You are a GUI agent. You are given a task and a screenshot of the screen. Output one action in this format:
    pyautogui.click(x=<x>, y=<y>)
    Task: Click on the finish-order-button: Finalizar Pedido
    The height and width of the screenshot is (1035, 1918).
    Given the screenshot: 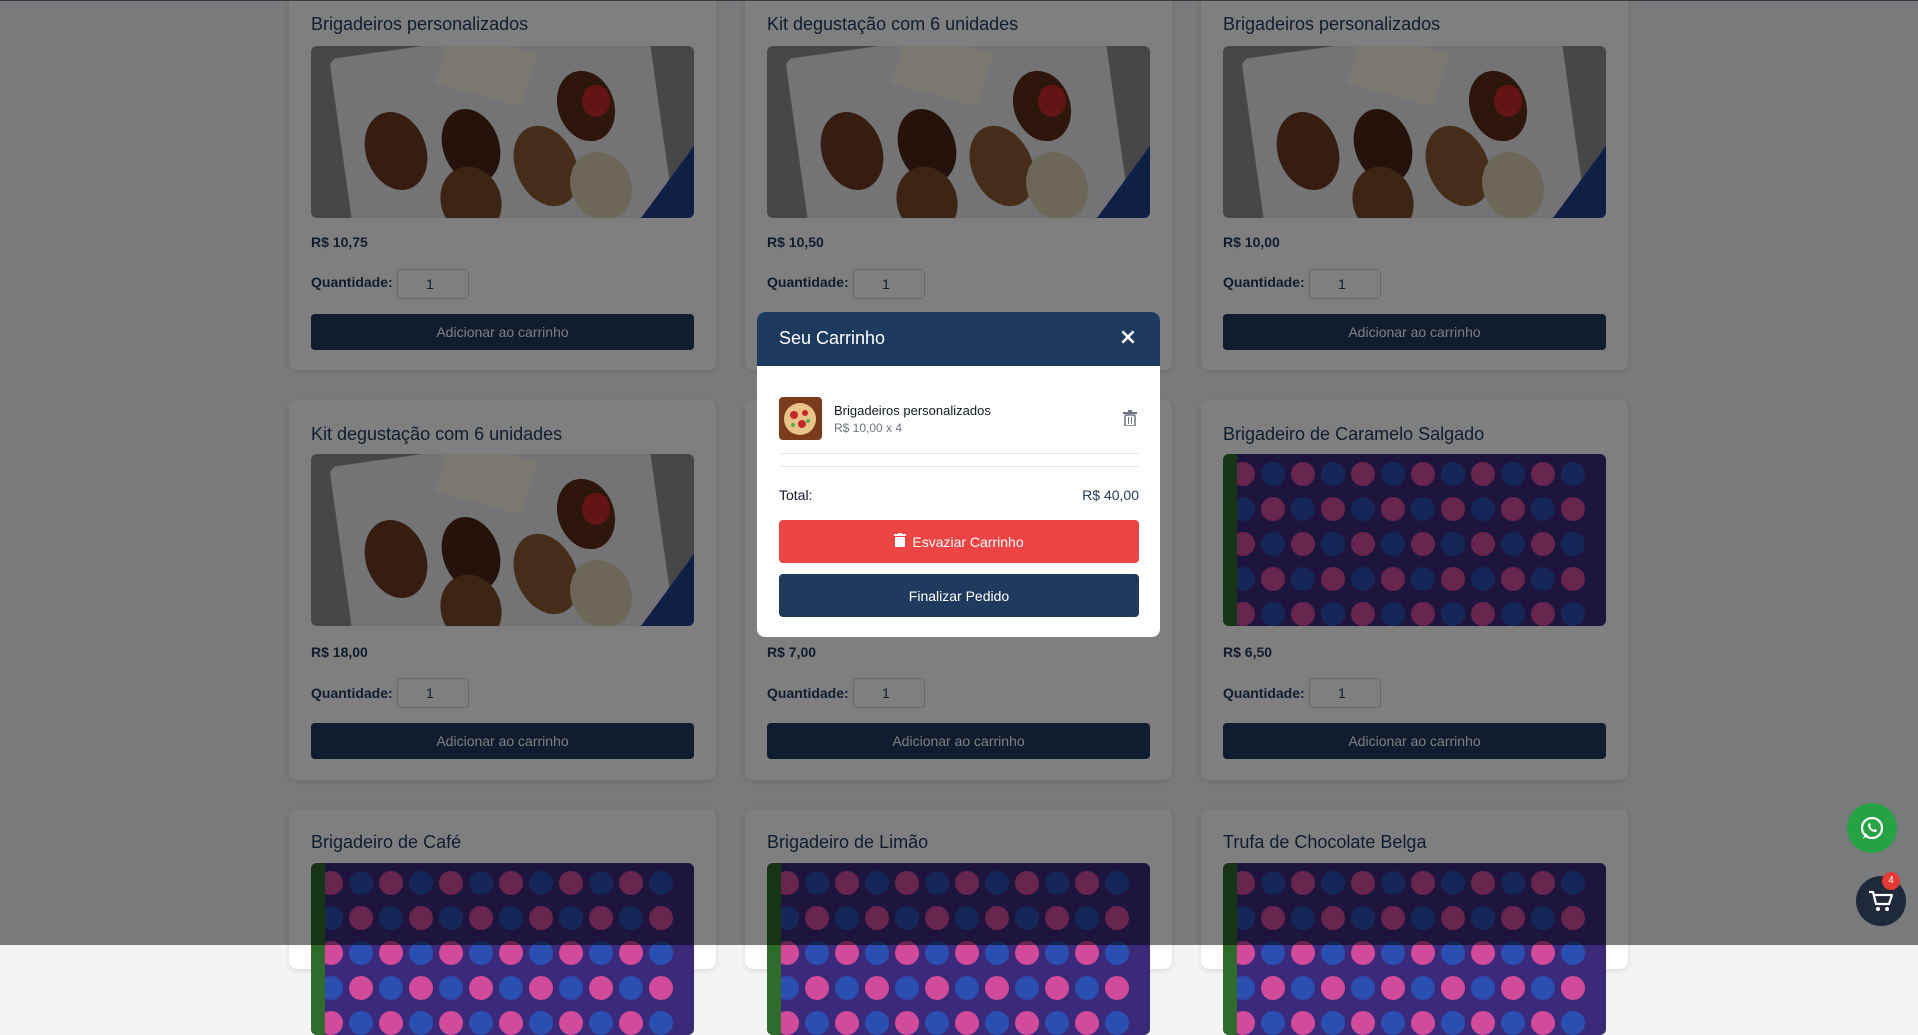 What is the action you would take?
    pyautogui.click(x=959, y=595)
    